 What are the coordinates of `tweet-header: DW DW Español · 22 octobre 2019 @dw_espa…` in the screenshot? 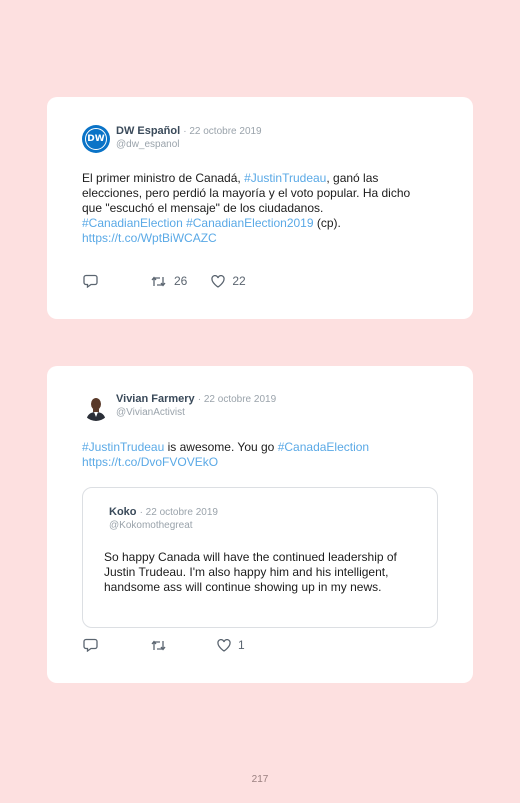 It's located at (172, 139).